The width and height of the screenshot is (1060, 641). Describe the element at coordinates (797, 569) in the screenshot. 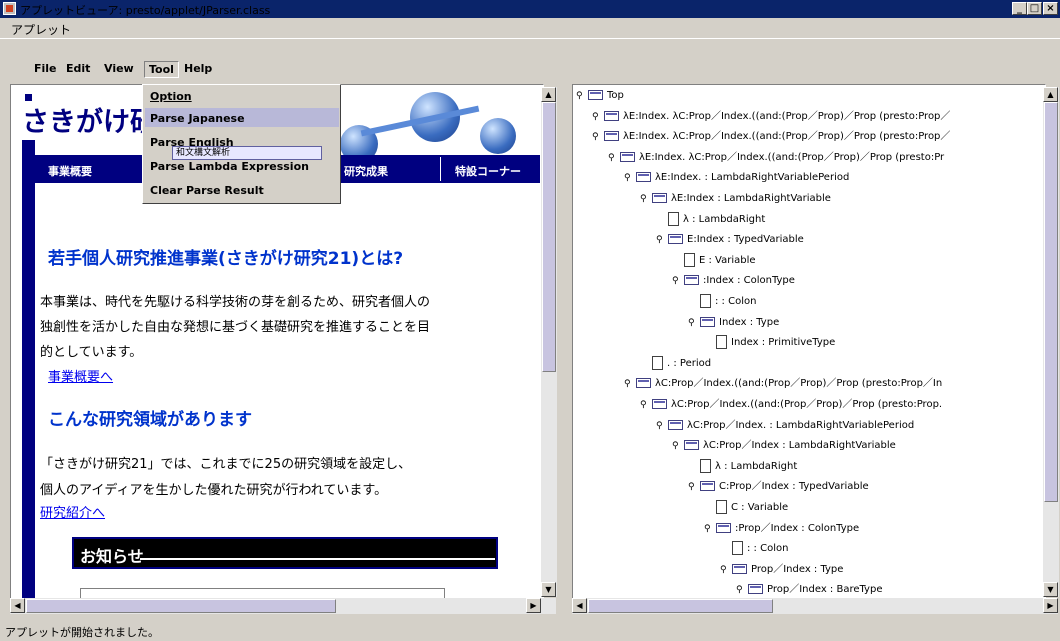

I see `tree-node-label: Prop／Index : Type` at that location.